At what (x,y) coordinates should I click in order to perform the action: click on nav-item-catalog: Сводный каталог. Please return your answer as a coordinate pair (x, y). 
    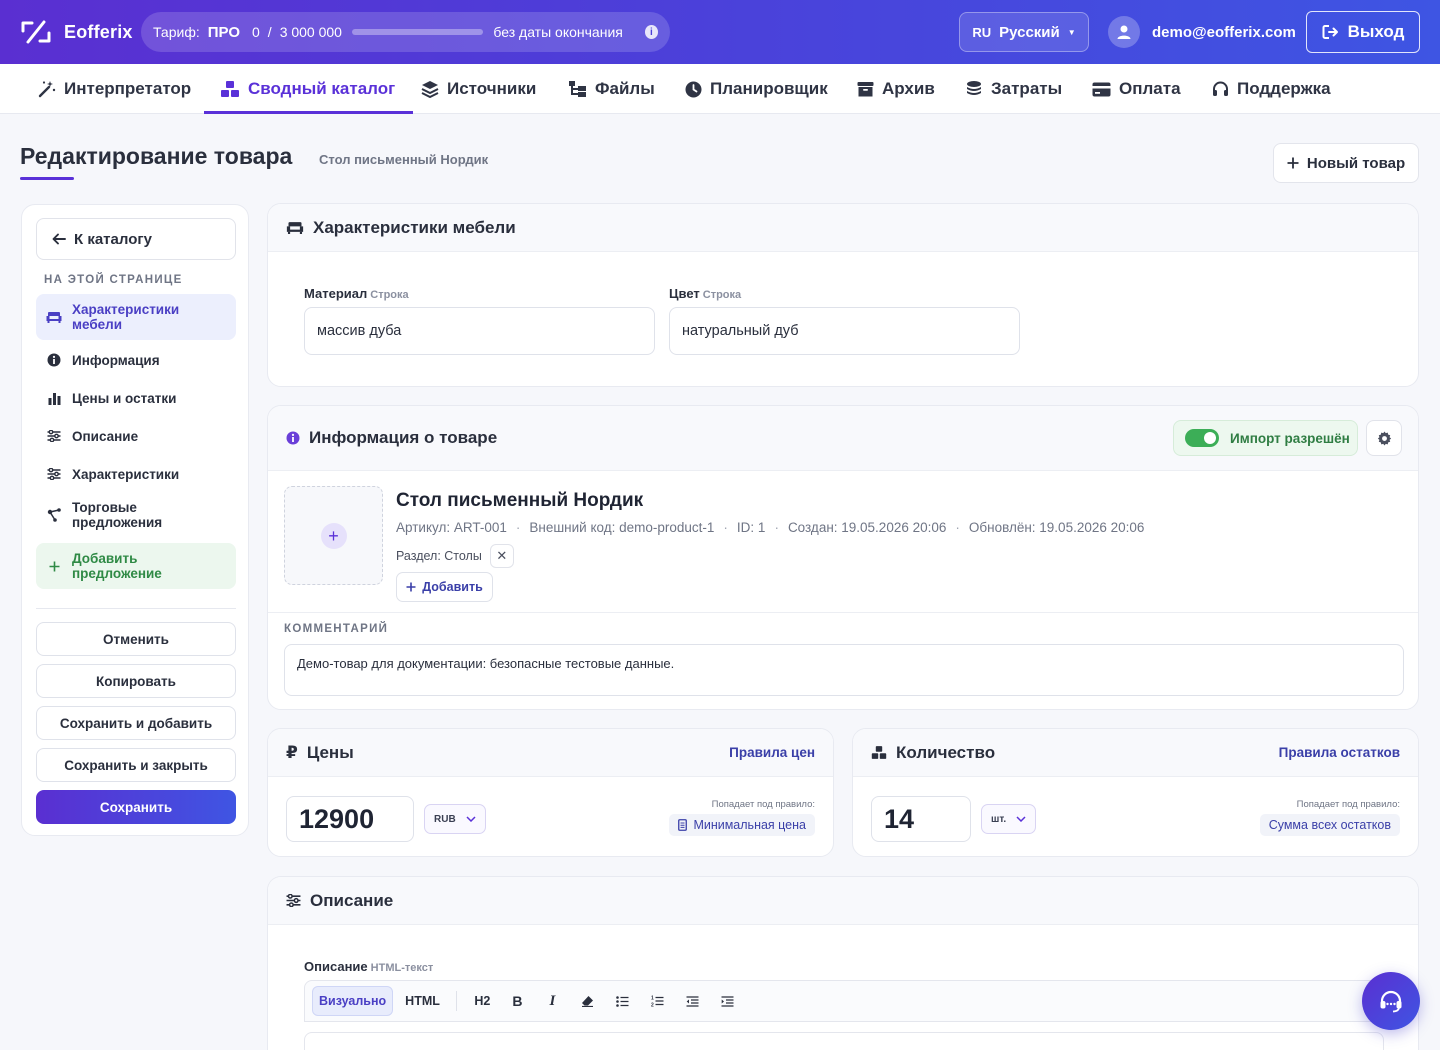
    Looking at the image, I should click on (308, 89).